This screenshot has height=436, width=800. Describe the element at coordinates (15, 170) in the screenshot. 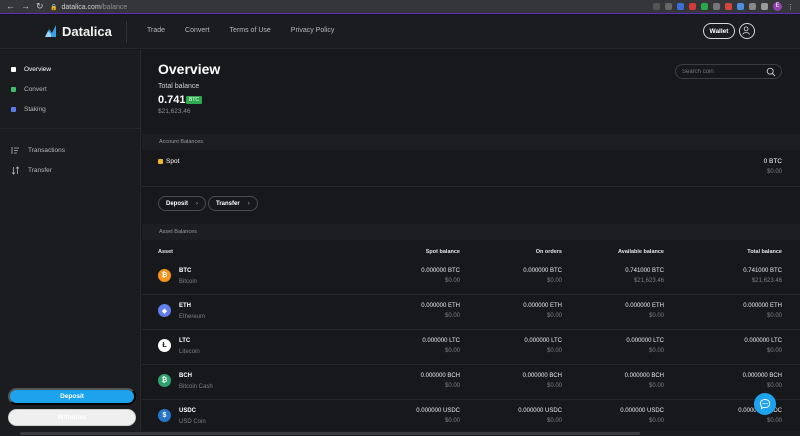

I see `transfer-icon` at that location.